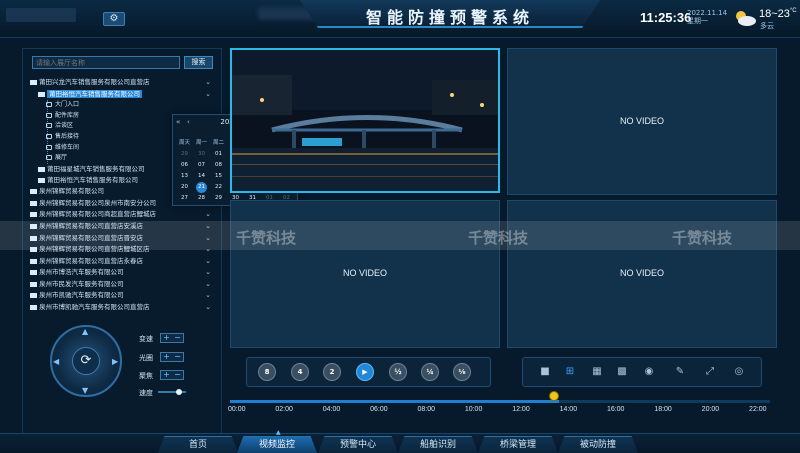 The height and width of the screenshot is (453, 800). I want to click on timeline-handle, so click(554, 396).